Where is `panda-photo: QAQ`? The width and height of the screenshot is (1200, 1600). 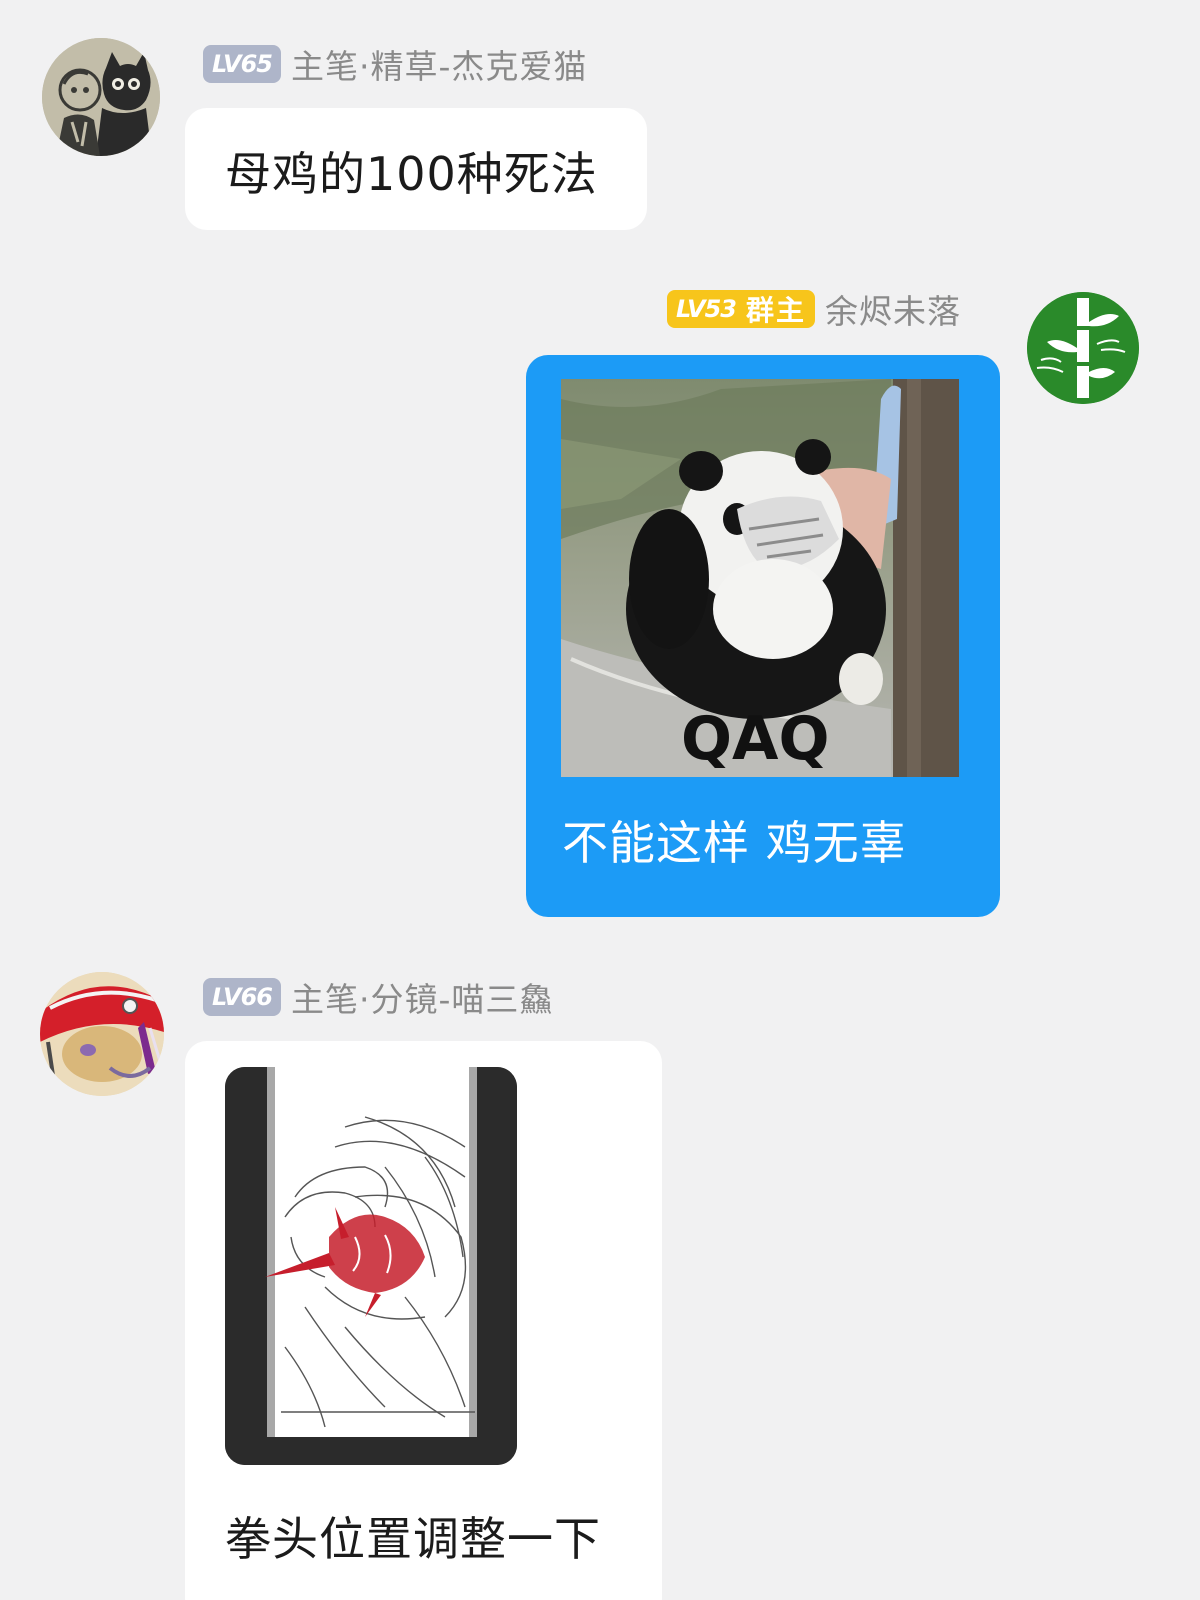 panda-photo: QAQ is located at coordinates (760, 578).